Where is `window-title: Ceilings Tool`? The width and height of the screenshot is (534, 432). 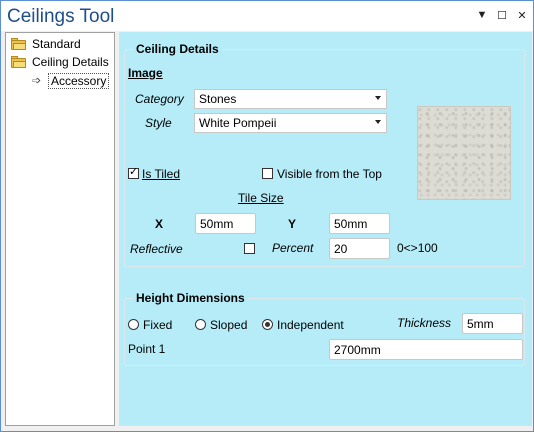 window-title: Ceilings Tool is located at coordinates (61, 16).